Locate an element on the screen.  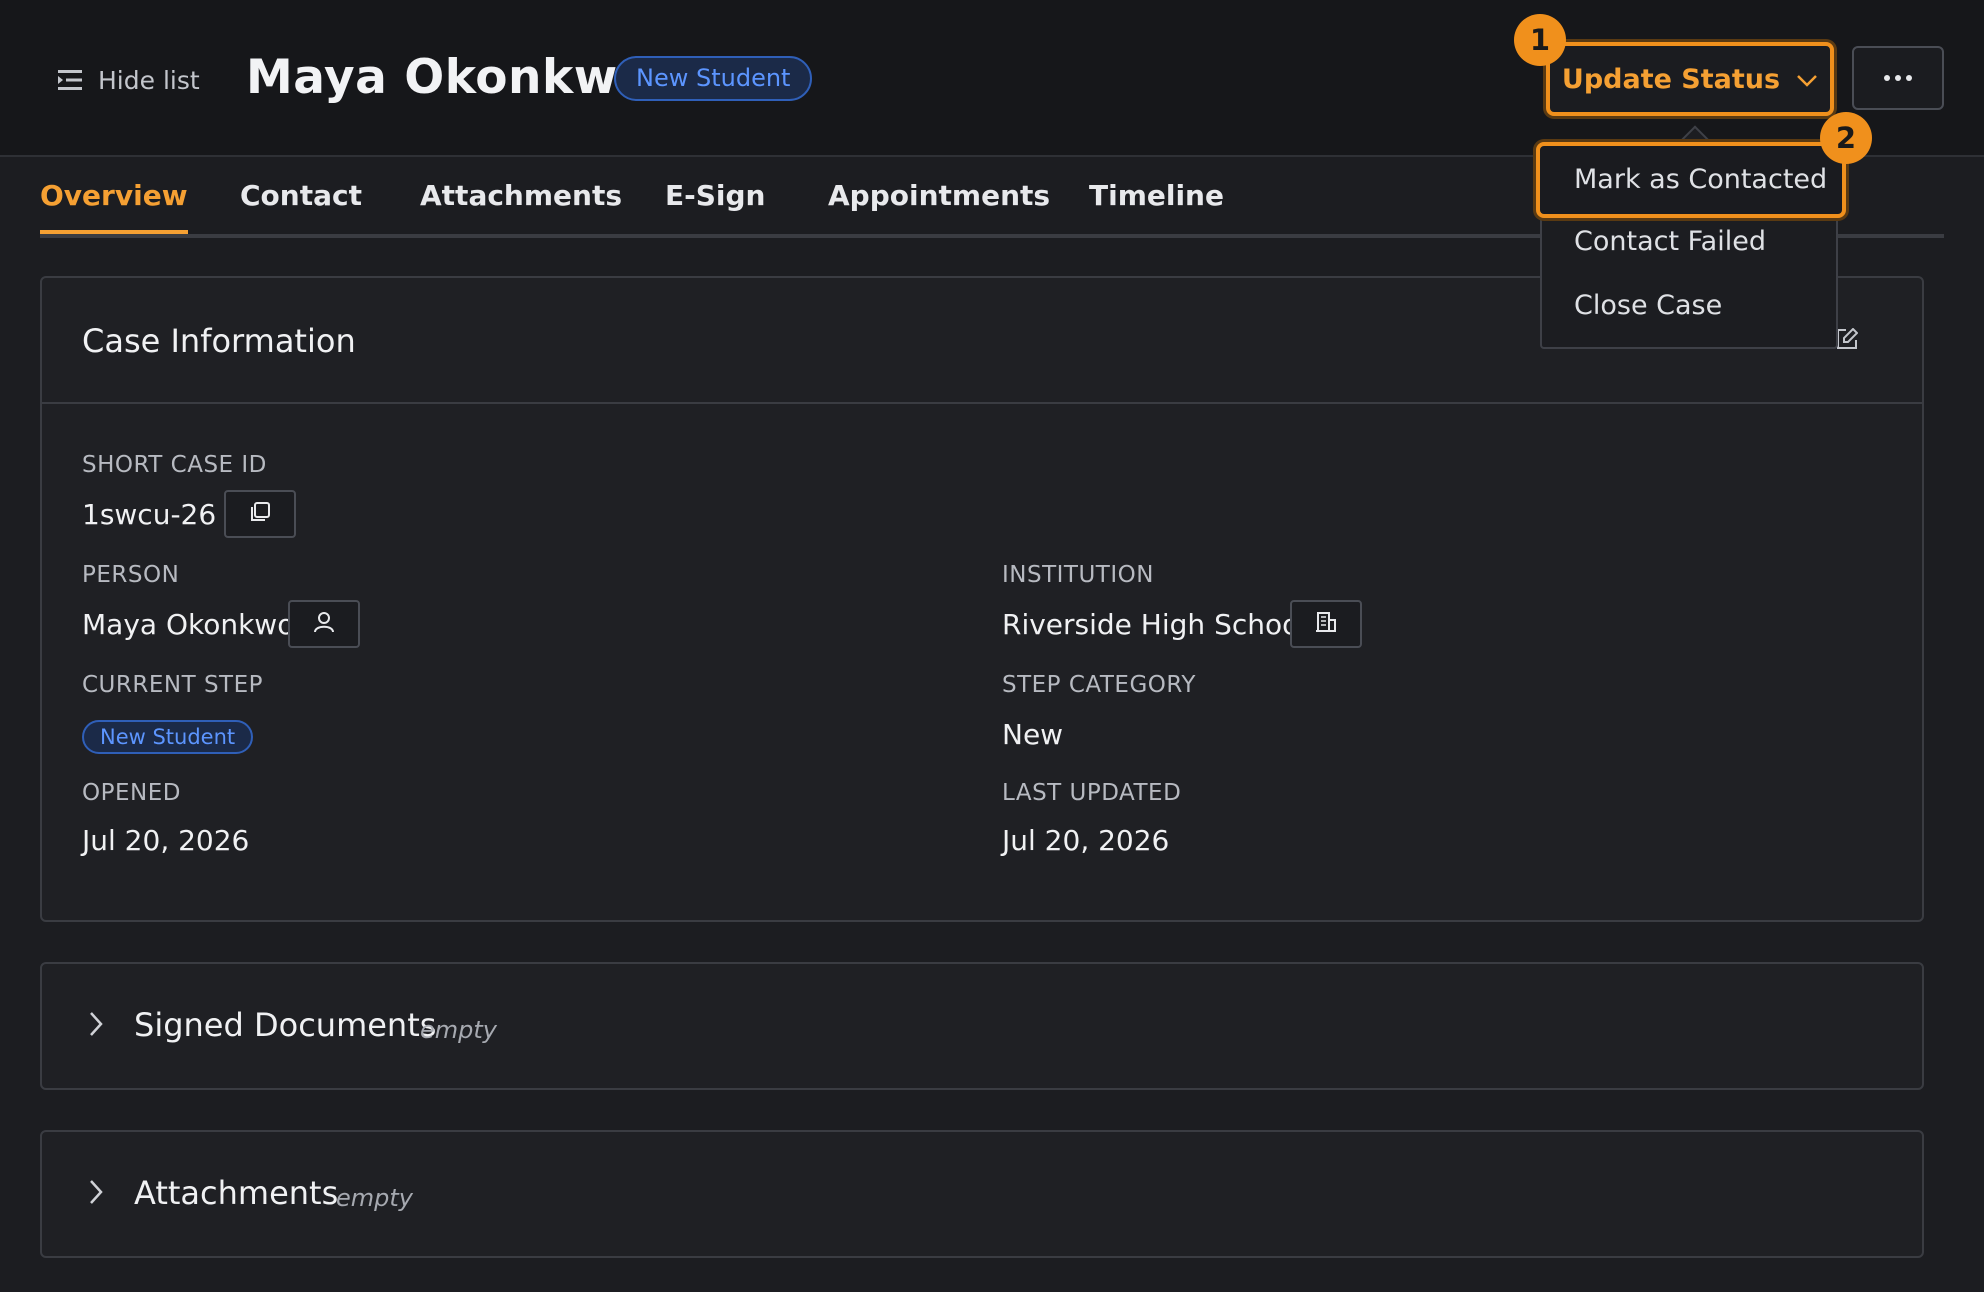
status-badge: New Student is located at coordinates (713, 78).